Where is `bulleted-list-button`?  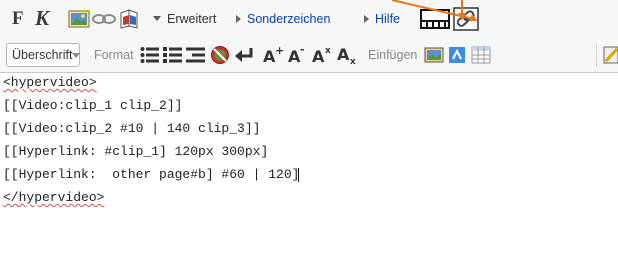
bulleted-list-button is located at coordinates (150, 55).